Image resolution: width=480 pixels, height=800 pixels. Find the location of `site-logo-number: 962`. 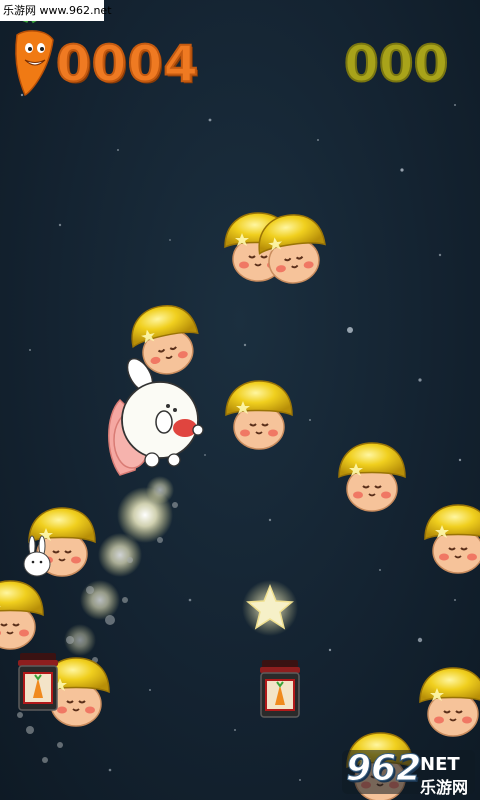

site-logo-number: 962 is located at coordinates (383, 769).